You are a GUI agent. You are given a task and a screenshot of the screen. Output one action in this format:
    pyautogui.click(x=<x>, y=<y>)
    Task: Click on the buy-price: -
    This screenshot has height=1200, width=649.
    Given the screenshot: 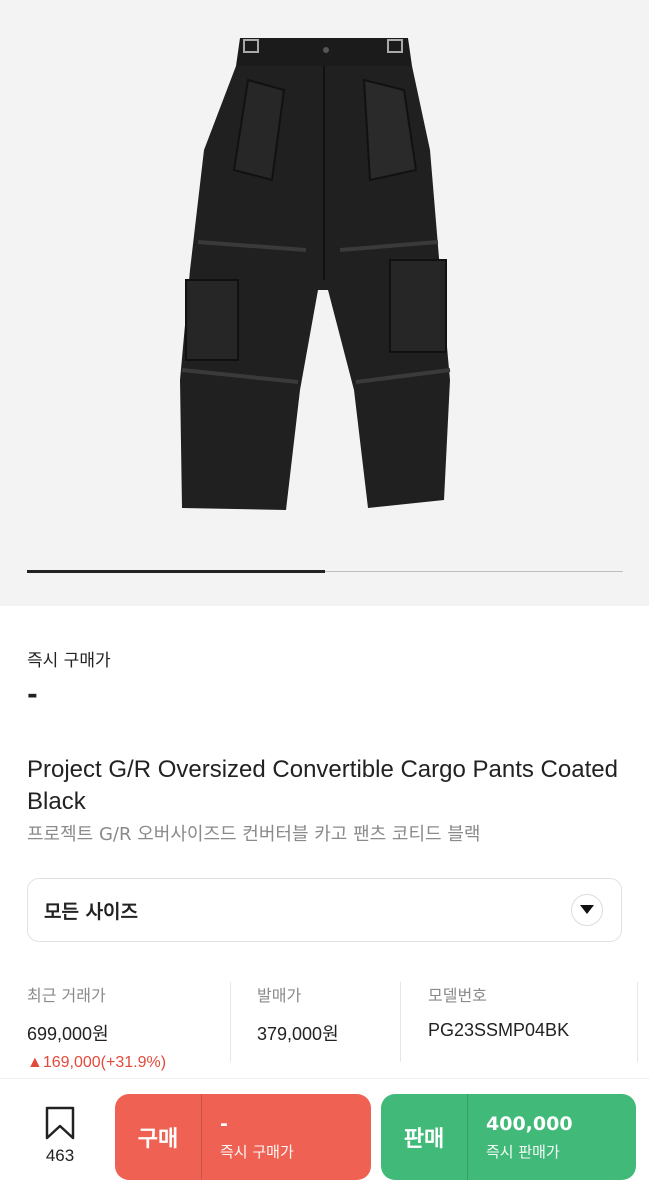 What is the action you would take?
    pyautogui.click(x=224, y=1123)
    